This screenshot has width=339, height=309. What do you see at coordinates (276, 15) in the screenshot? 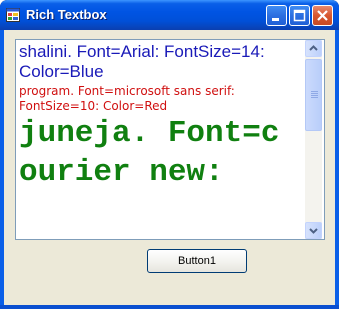
I see `minimize-button` at bounding box center [276, 15].